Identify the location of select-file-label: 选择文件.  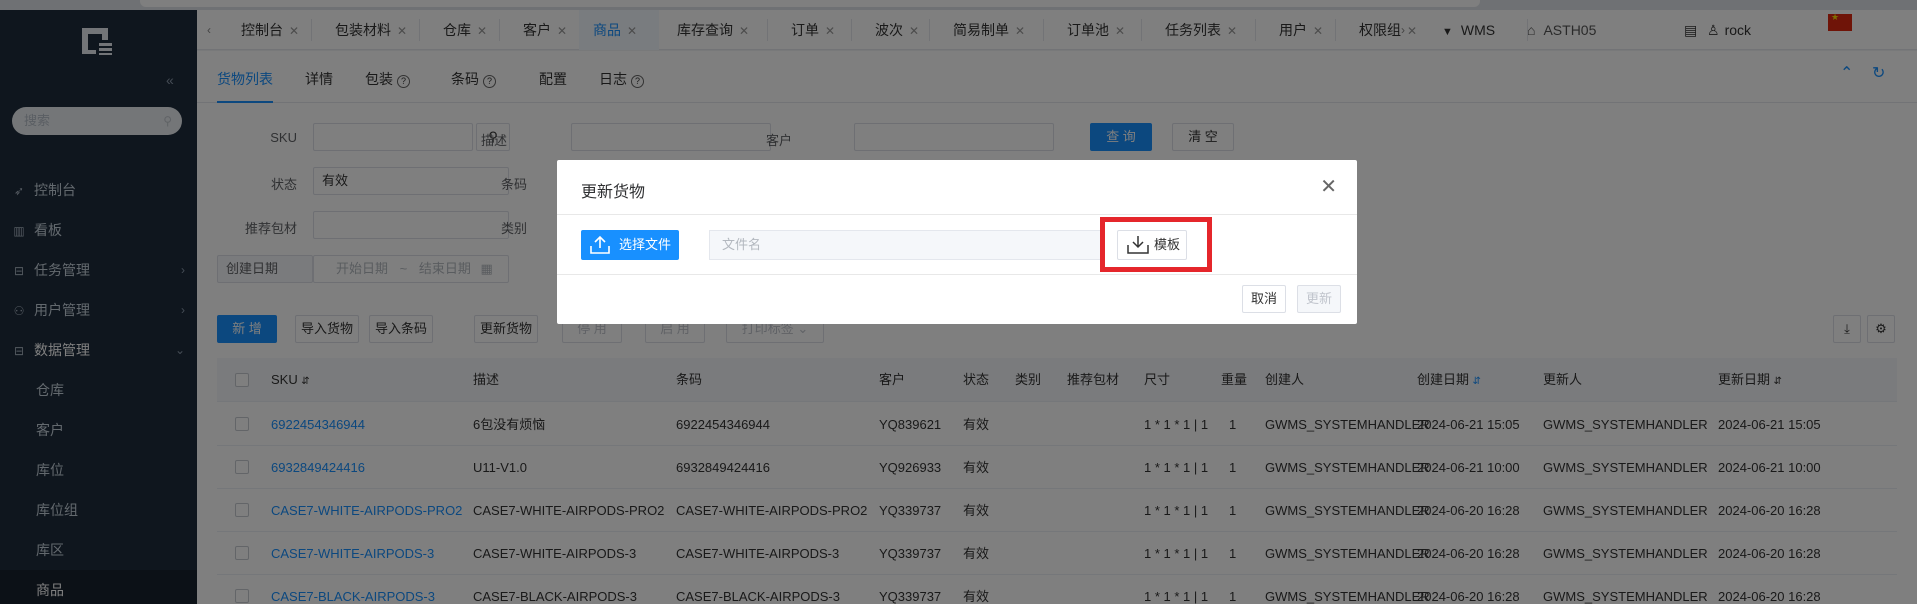
(645, 244).